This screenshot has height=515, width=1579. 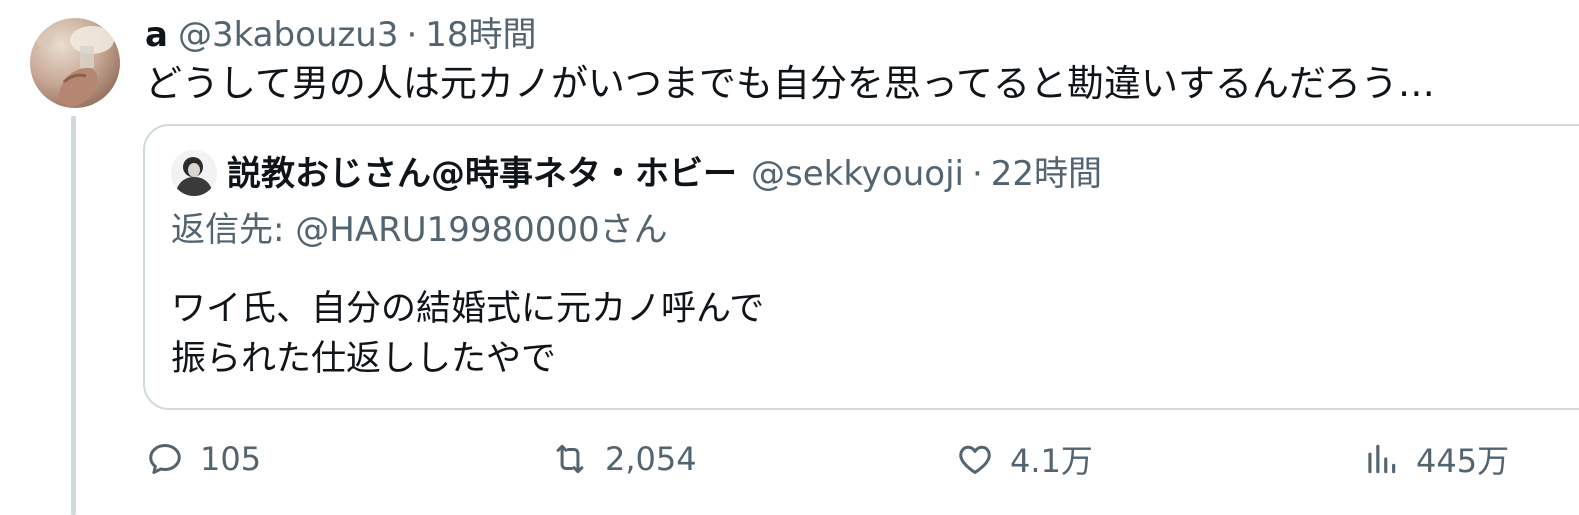 What do you see at coordinates (156, 35) in the screenshot?
I see `author-name: a` at bounding box center [156, 35].